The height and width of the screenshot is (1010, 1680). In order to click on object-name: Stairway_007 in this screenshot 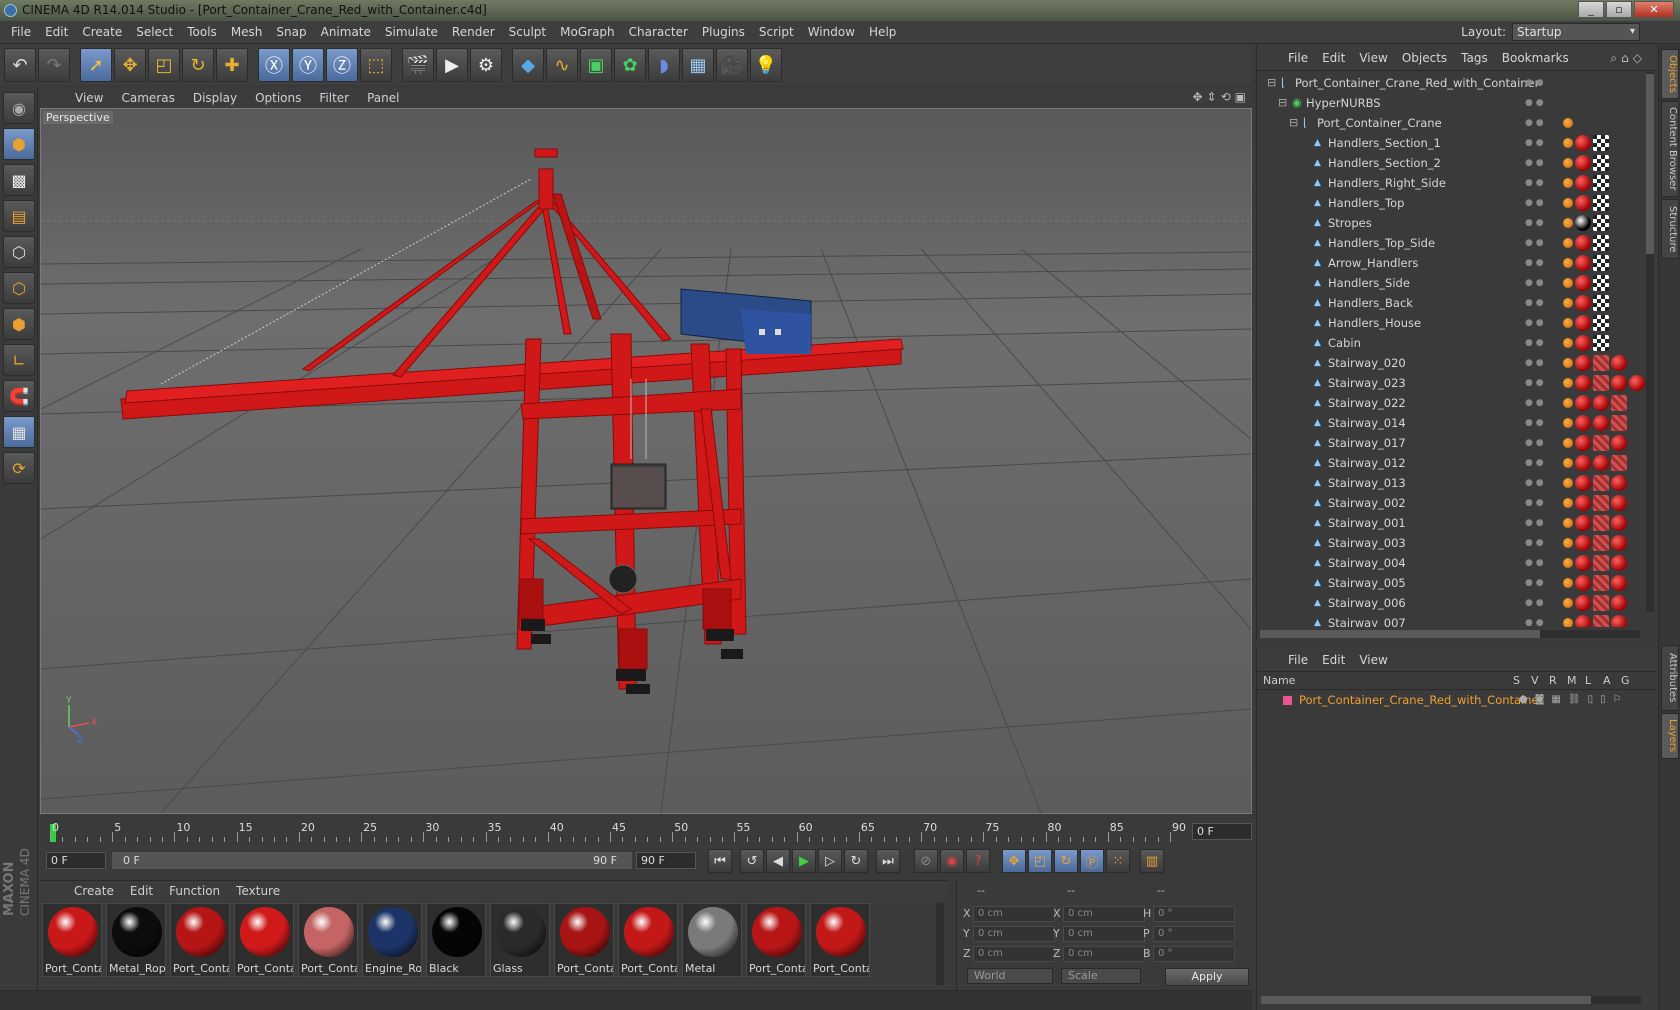, I will do `click(1367, 620)`.